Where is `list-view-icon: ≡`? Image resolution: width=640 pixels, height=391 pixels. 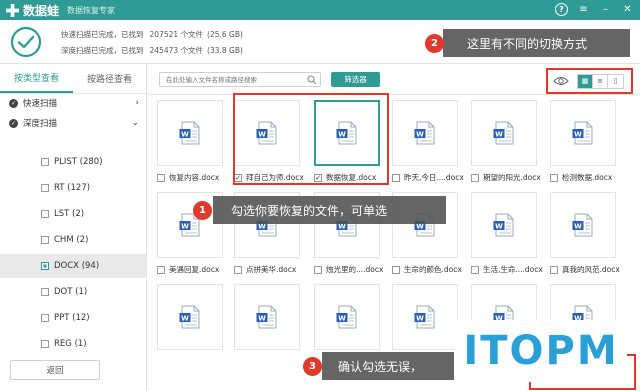 list-view-icon: ≡ is located at coordinates (600, 81).